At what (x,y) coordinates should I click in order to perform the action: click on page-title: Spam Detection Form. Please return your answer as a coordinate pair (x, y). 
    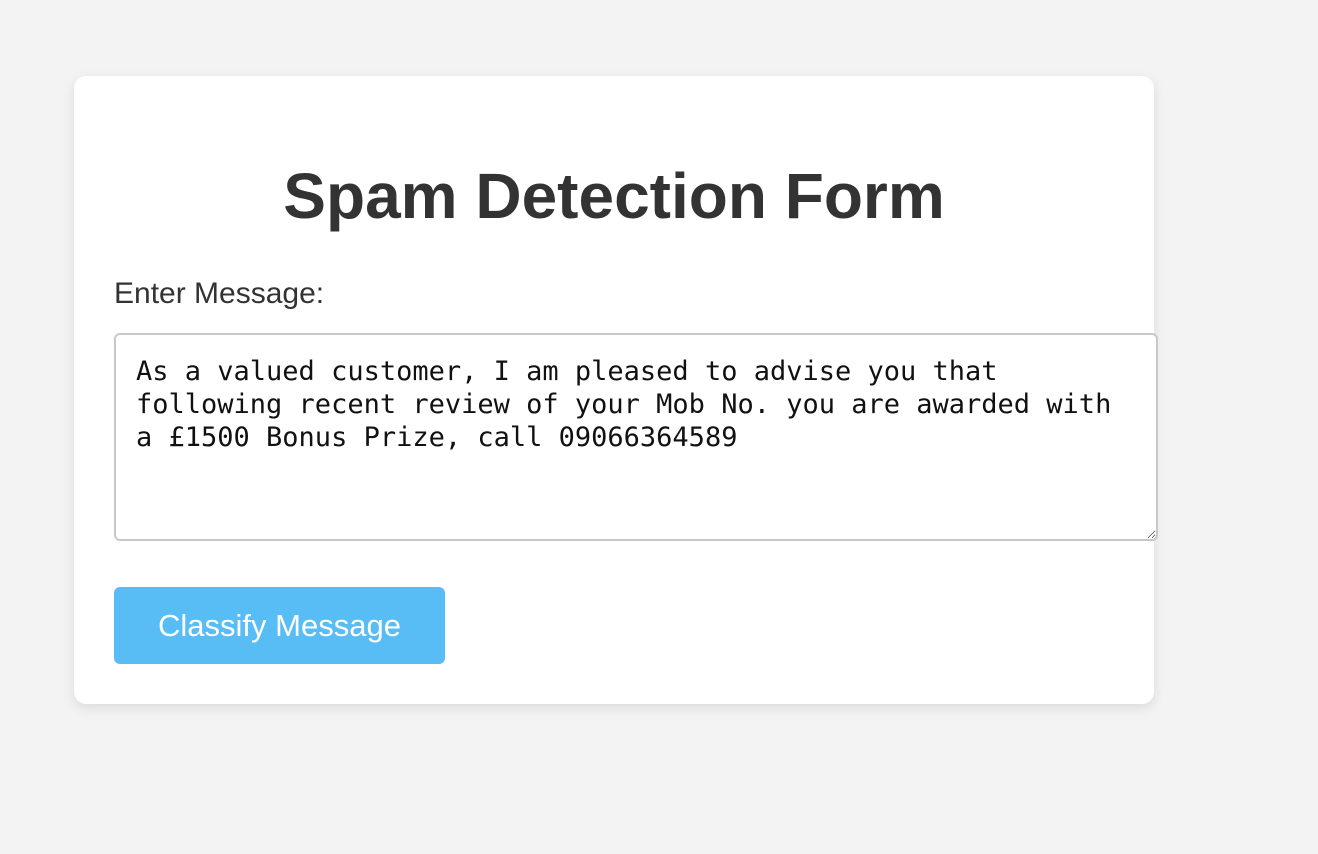
    Looking at the image, I should click on (614, 196).